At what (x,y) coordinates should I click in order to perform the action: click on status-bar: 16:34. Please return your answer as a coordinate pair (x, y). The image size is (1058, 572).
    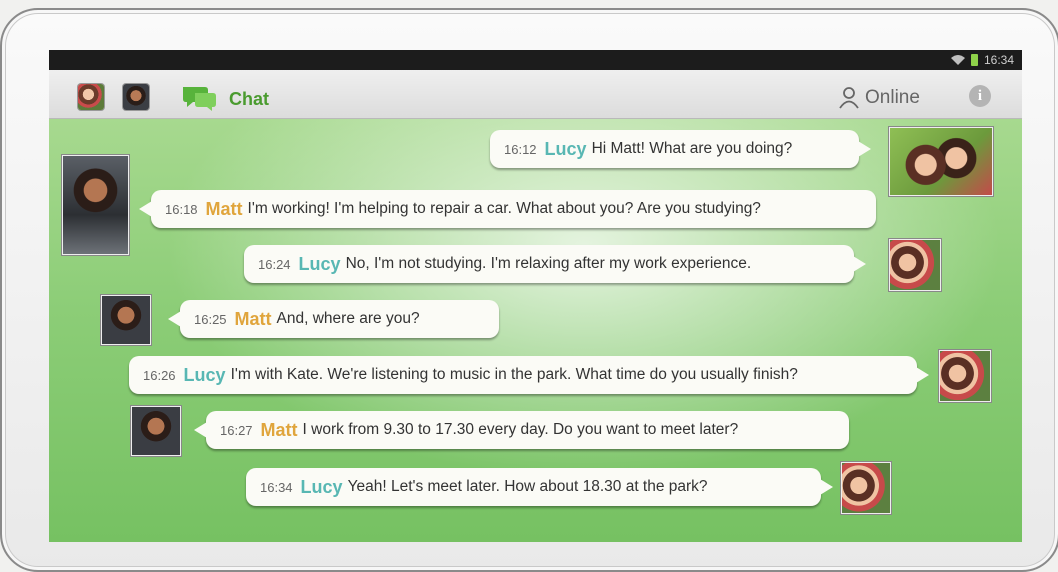
    Looking at the image, I should click on (535, 60).